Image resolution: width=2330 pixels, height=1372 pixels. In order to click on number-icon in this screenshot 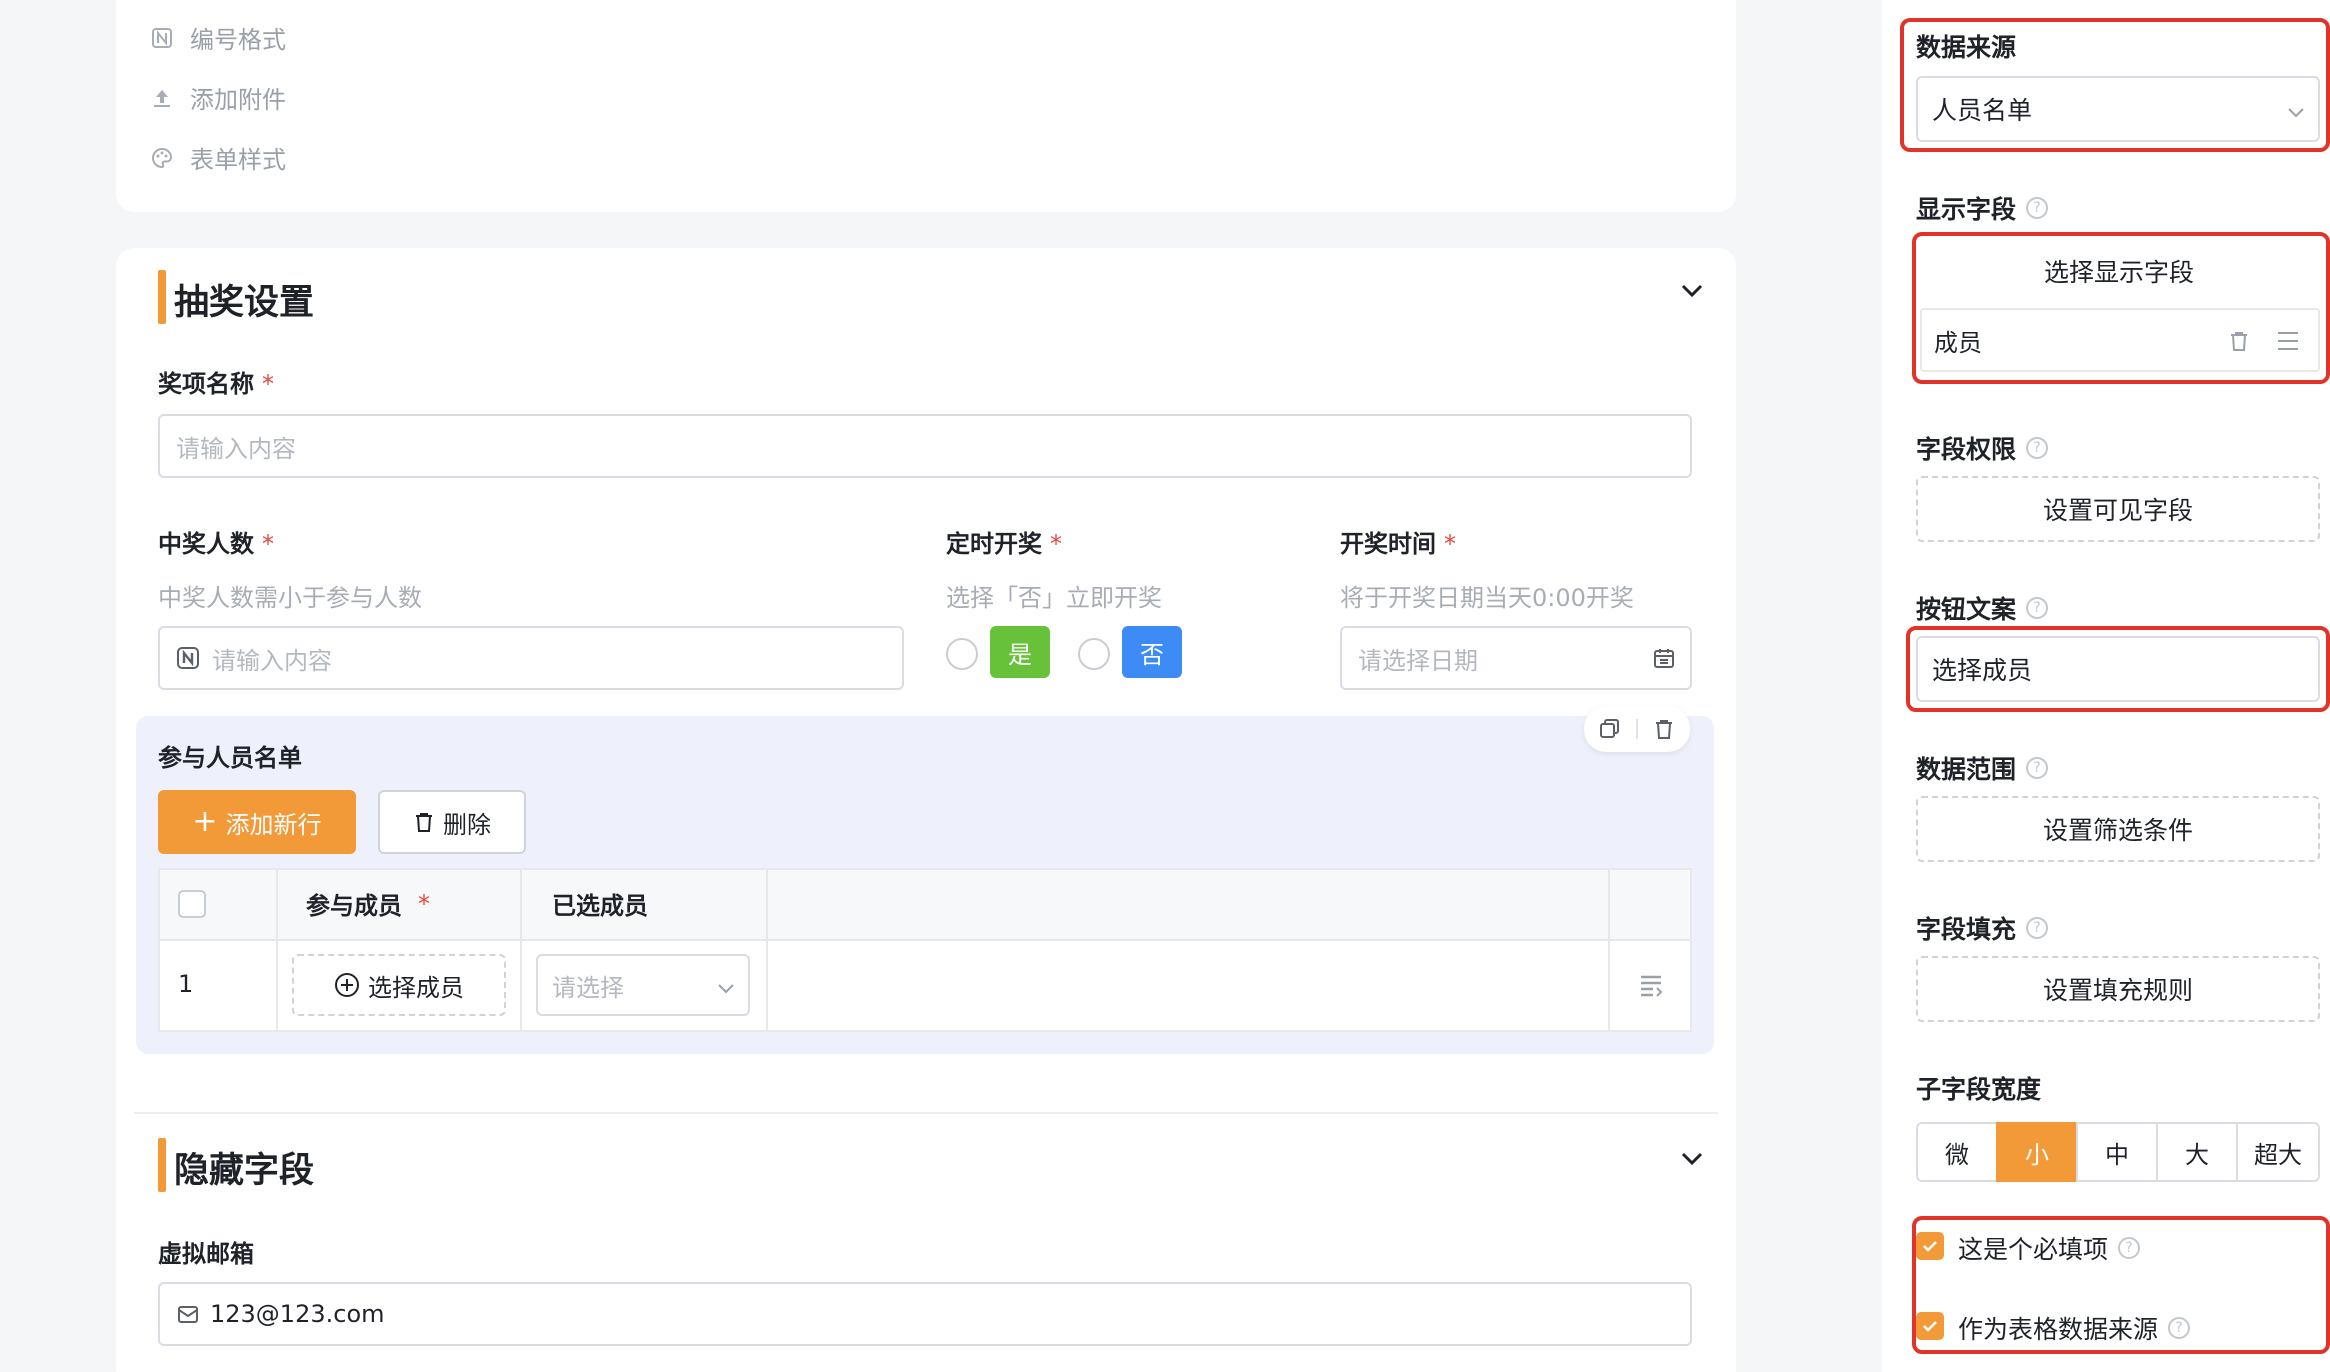, I will do `click(188, 658)`.